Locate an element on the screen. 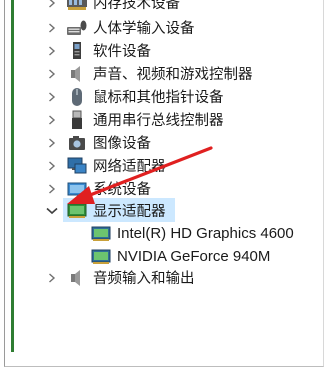 Image resolution: width=326 pixels, height=370 pixels. tree-item-label: 人体学输入设备 is located at coordinates (144, 29).